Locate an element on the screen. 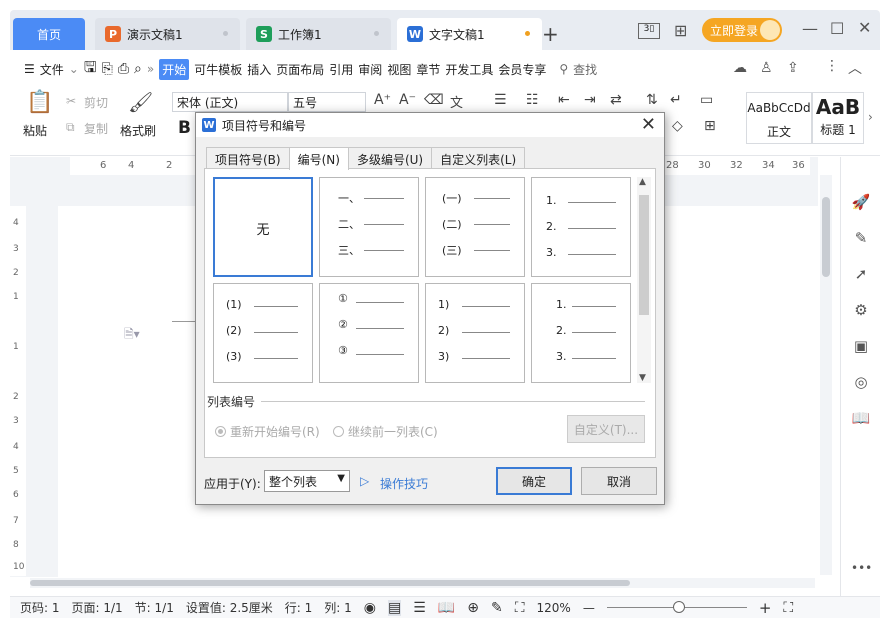 The image size is (888, 630). format-painter-icon: 🖌 is located at coordinates (140, 102).